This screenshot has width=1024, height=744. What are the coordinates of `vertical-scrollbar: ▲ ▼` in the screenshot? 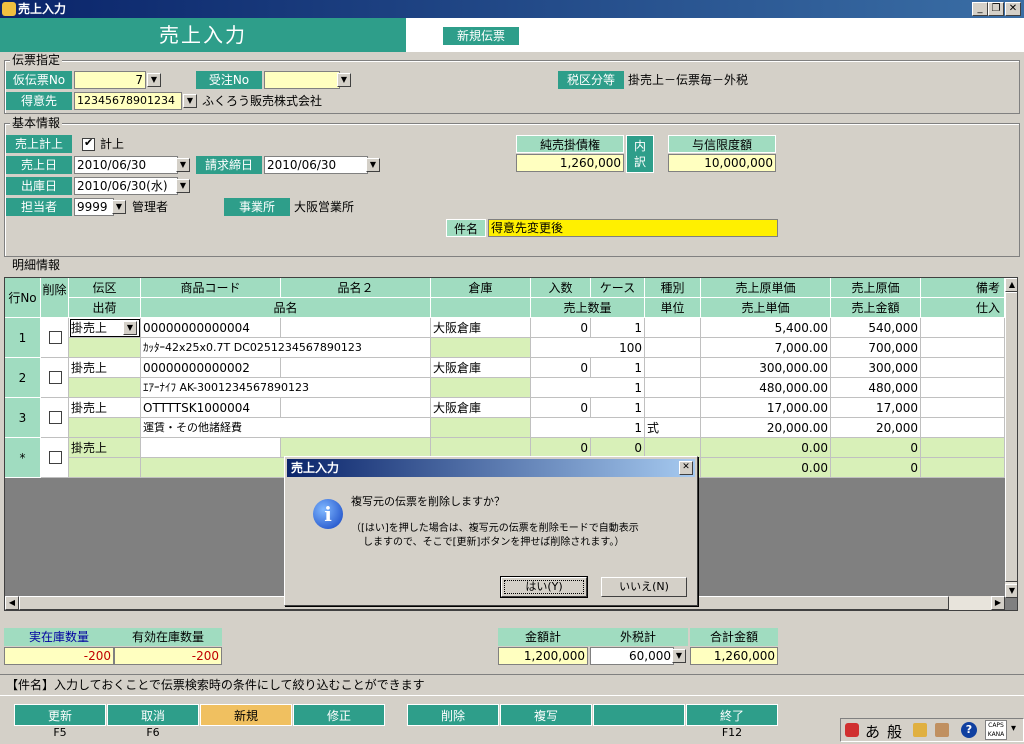 It's located at (1011, 438).